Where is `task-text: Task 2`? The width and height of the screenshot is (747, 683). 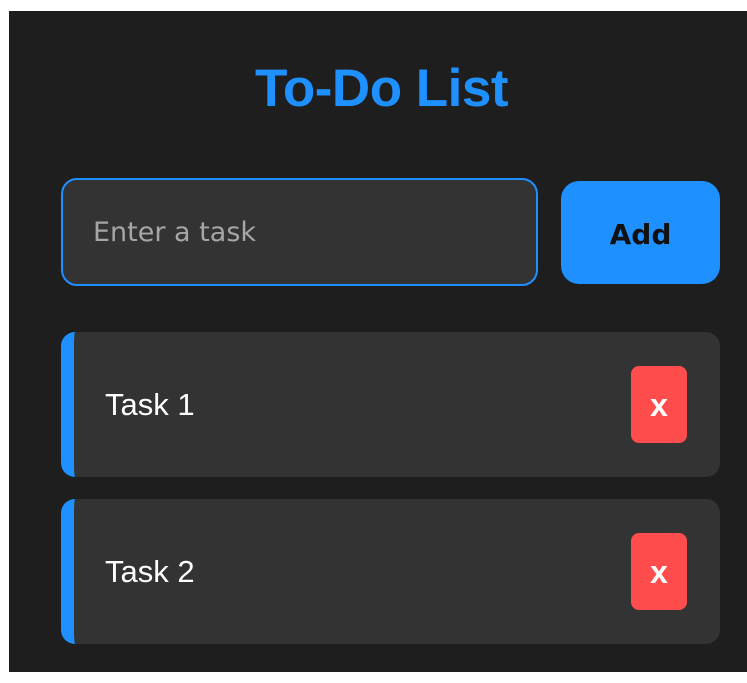 task-text: Task 2 is located at coordinates (150, 571).